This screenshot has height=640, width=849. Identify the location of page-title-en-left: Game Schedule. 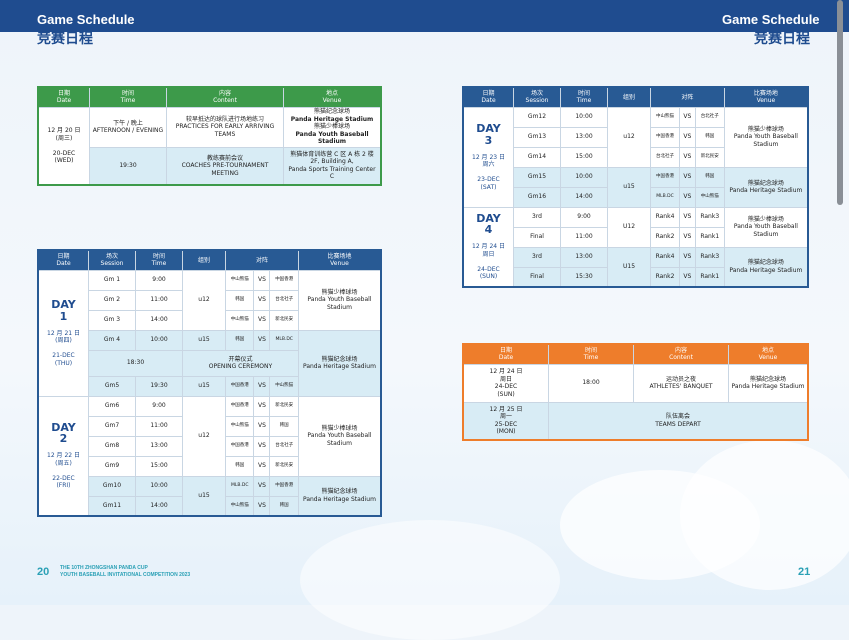
(86, 19).